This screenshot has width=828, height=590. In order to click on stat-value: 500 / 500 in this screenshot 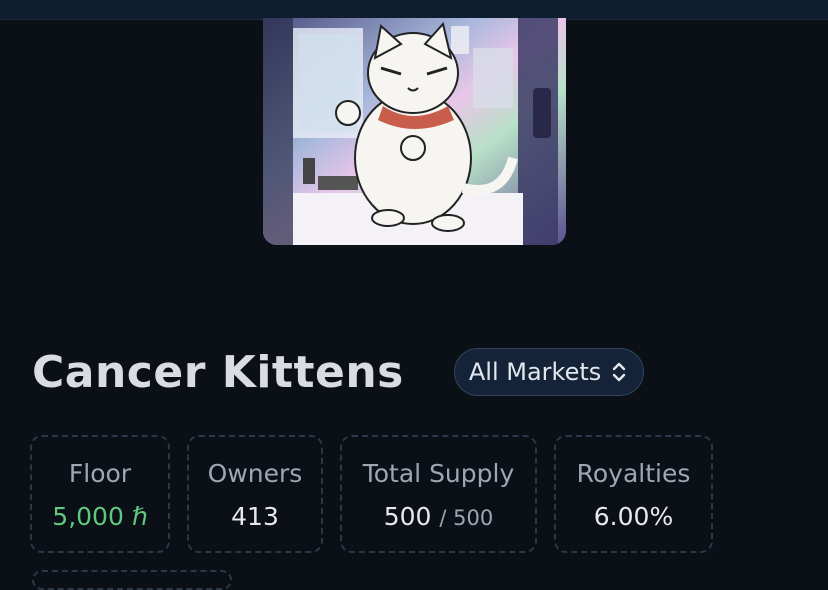, I will do `click(439, 516)`.